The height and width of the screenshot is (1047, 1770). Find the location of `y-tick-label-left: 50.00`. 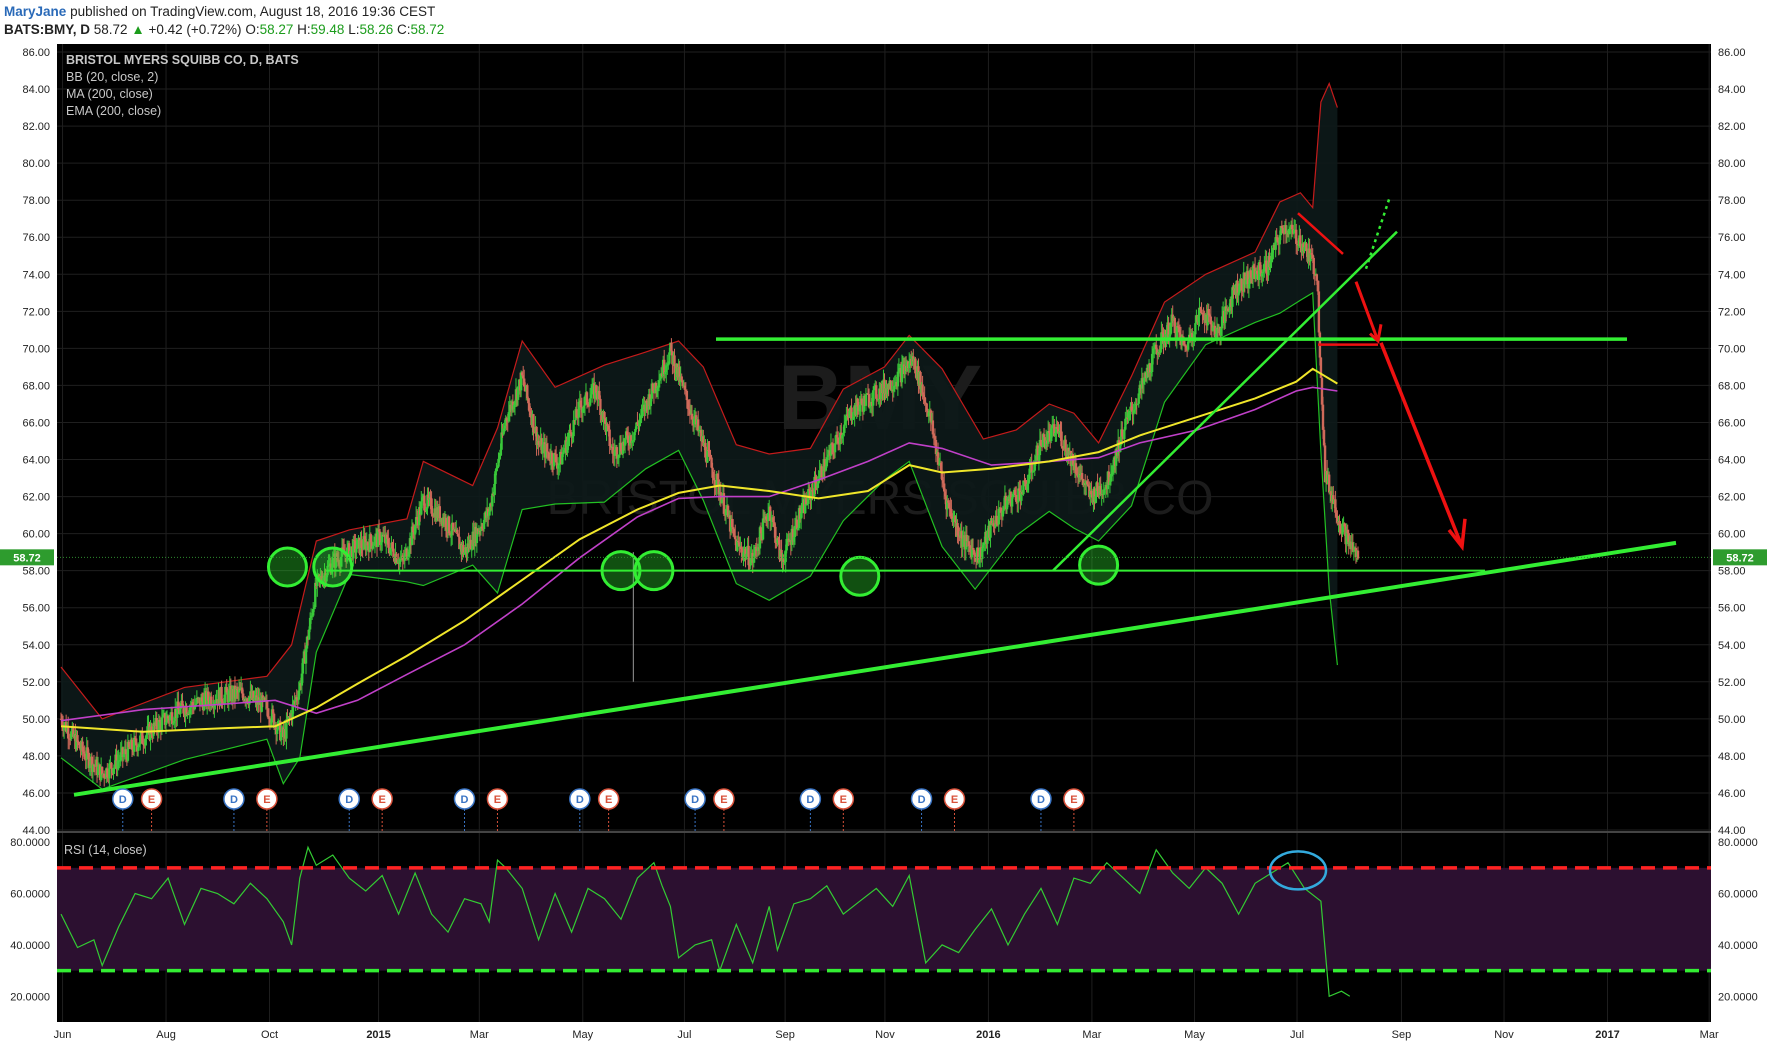

y-tick-label-left: 50.00 is located at coordinates (36, 720).